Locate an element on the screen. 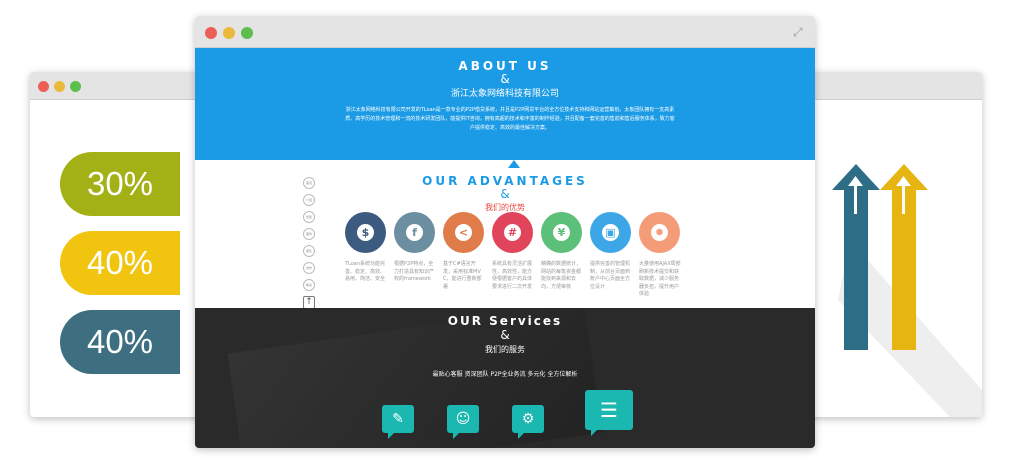  dollar-icon: $ is located at coordinates (365, 232).